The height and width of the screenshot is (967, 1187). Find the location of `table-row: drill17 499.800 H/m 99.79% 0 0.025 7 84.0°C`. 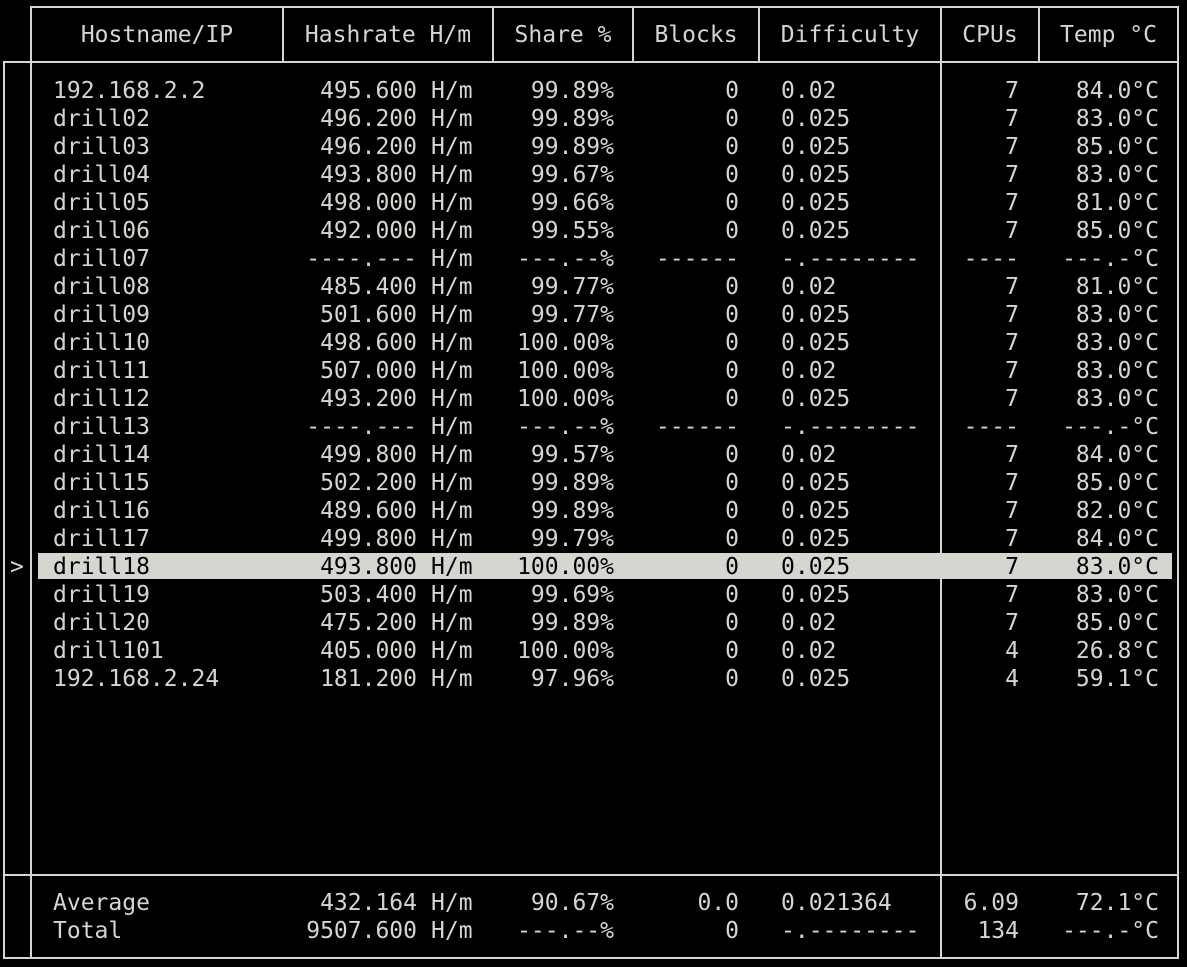

table-row: drill17 499.800 H/m 99.79% 0 0.025 7 84.0°C is located at coordinates (593, 539).